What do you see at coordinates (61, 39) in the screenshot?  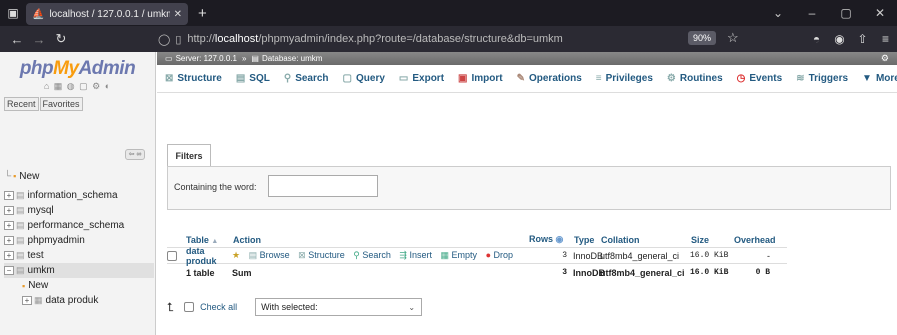 I see `reload-icon: ↻` at bounding box center [61, 39].